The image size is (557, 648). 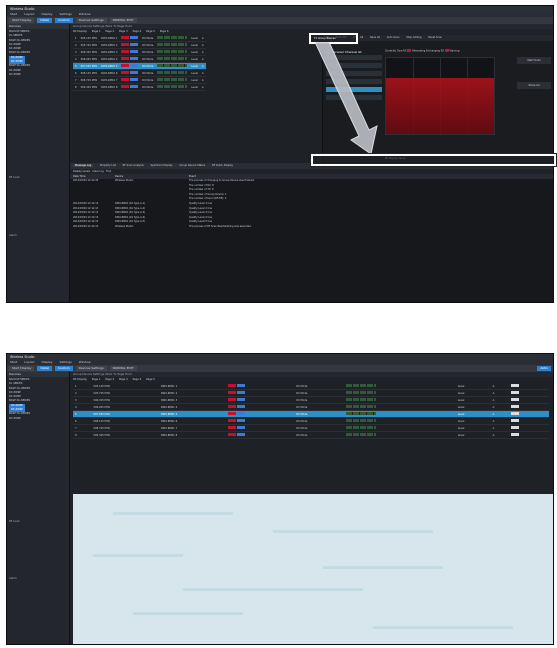 What do you see at coordinates (125, 38) in the screenshot?
I see `alert-indicator-icon` at bounding box center [125, 38].